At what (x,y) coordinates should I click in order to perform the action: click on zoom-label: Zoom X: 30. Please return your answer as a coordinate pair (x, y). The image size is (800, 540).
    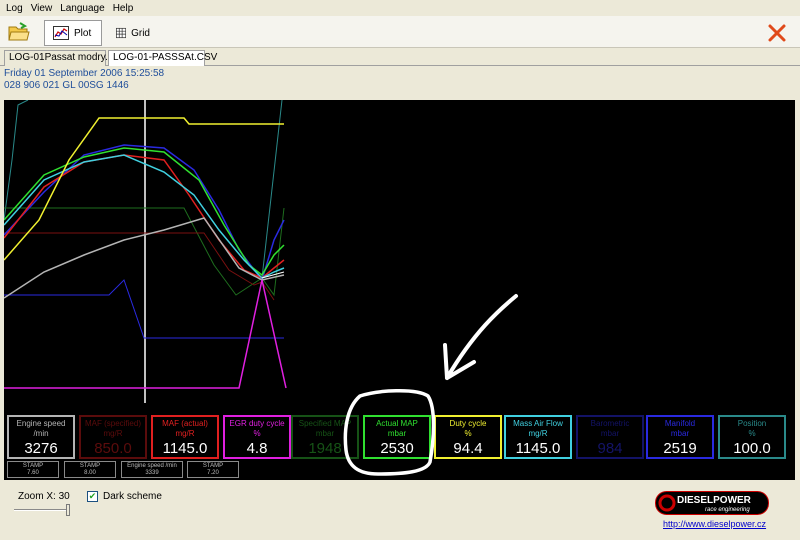
    Looking at the image, I should click on (44, 496).